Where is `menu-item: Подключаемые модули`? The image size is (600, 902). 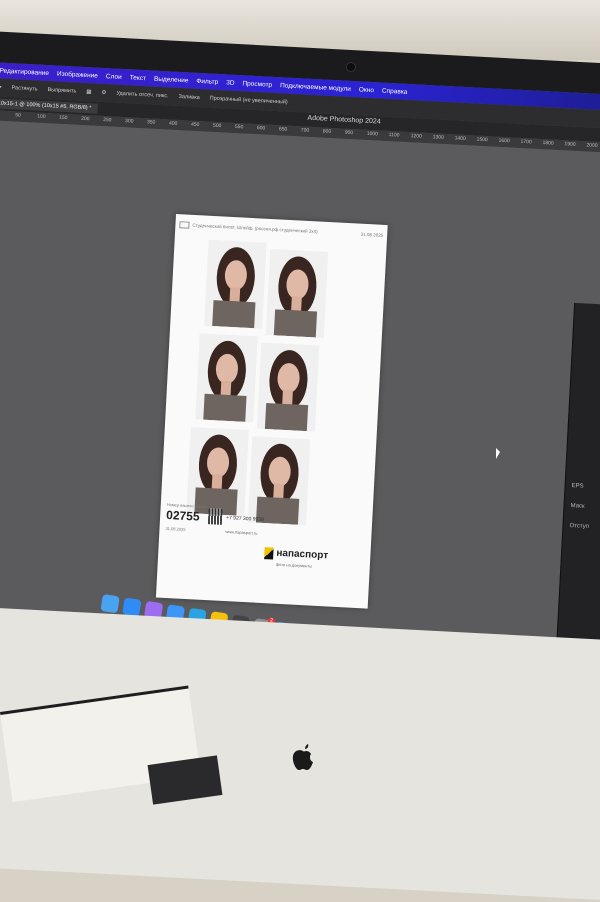
menu-item: Подключаемые модули is located at coordinates (315, 87).